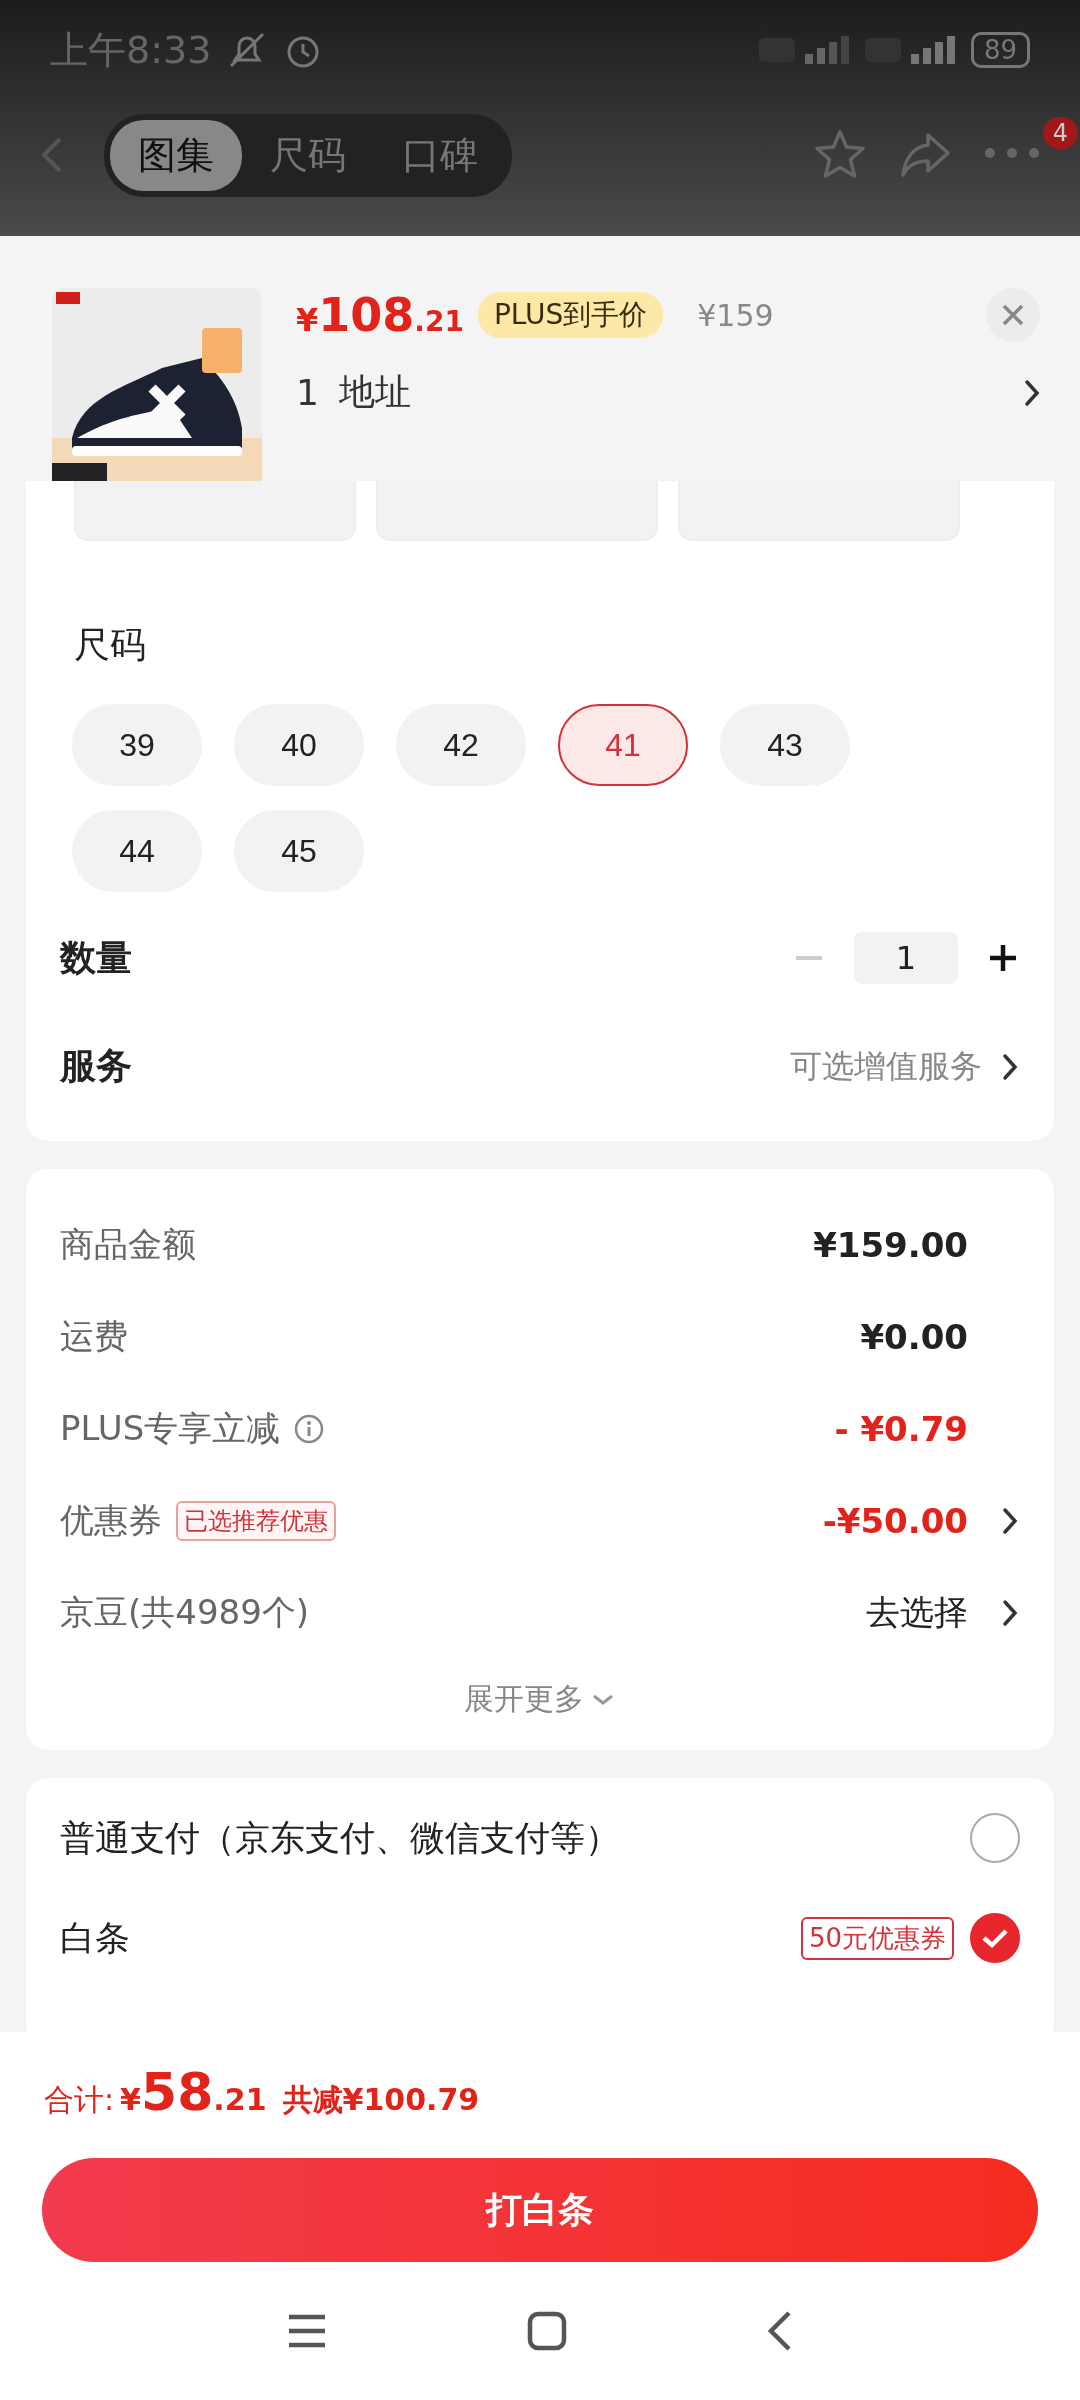 This screenshot has width=1080, height=2400. What do you see at coordinates (95, 1938) in the screenshot?
I see `payment-label: 白条` at bounding box center [95, 1938].